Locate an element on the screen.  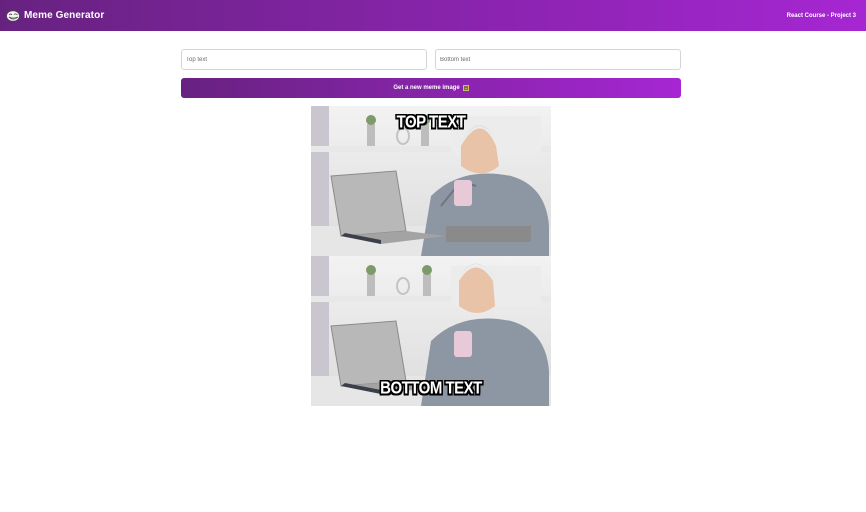
inputs-row is located at coordinates (431, 59).